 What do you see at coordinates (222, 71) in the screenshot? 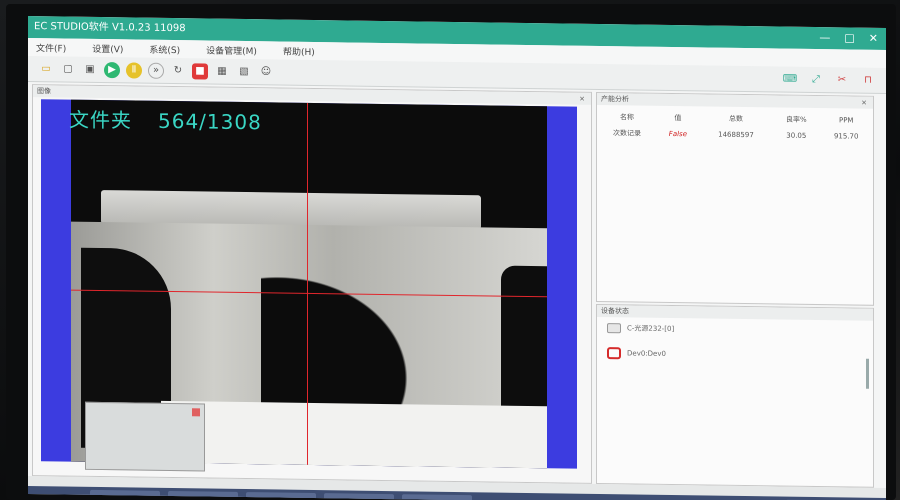
I see `grid-icon: ▦` at bounding box center [222, 71].